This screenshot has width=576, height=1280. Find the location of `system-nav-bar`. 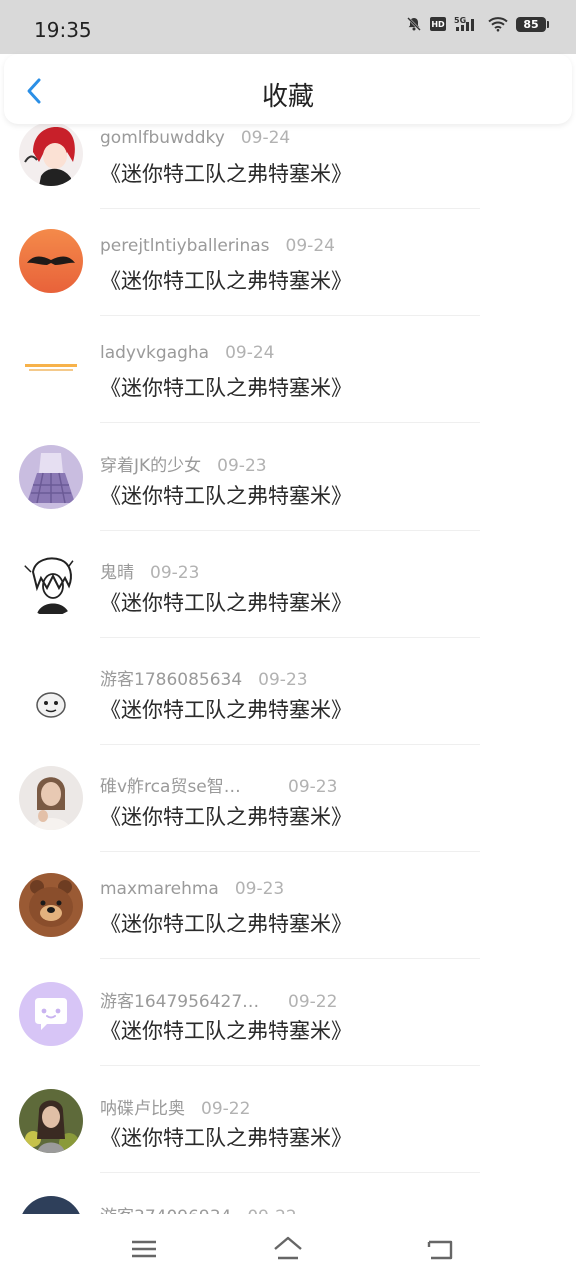

system-nav-bar is located at coordinates (288, 1247).